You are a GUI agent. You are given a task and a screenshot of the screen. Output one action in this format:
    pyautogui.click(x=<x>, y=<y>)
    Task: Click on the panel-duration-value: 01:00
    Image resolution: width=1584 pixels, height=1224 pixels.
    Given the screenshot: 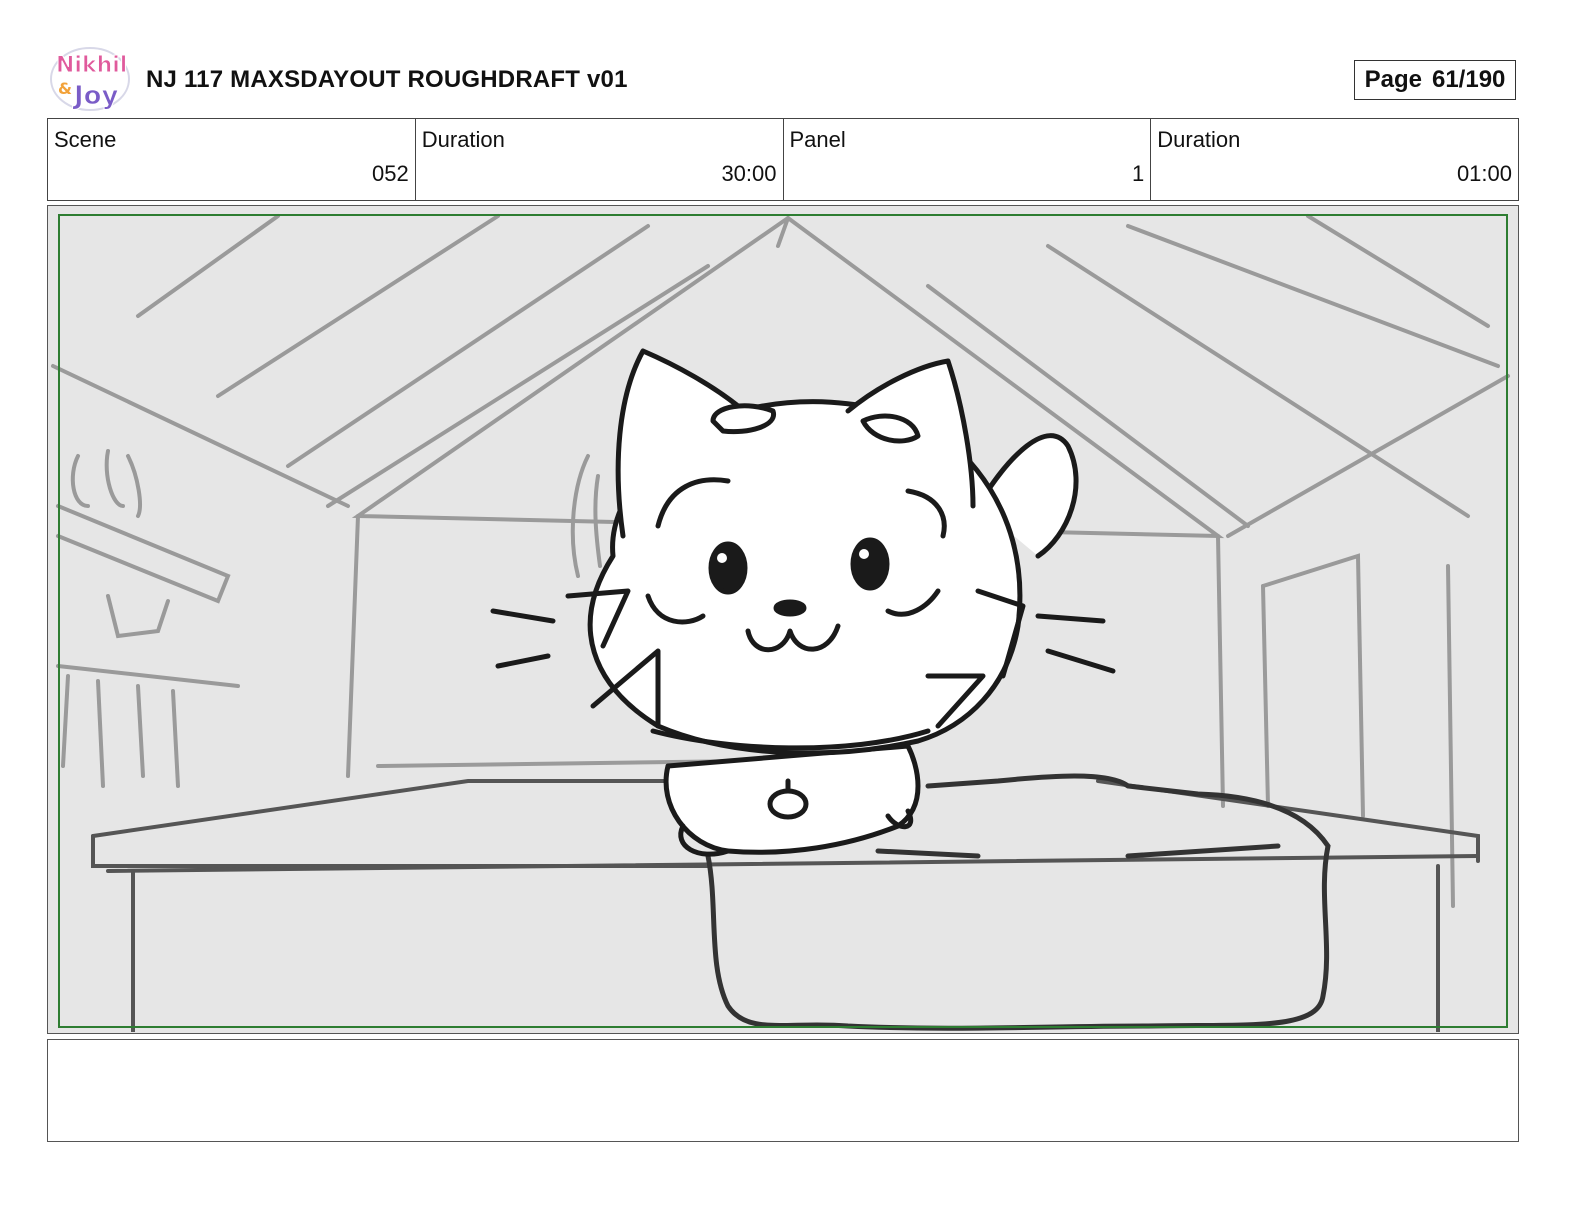 What is the action you would take?
    pyautogui.click(x=1484, y=173)
    